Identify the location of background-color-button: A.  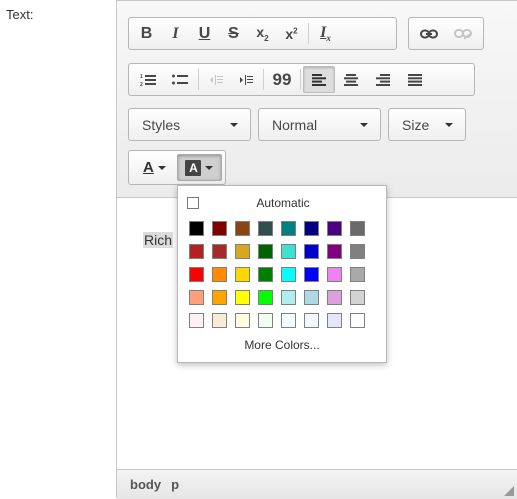
(199, 167).